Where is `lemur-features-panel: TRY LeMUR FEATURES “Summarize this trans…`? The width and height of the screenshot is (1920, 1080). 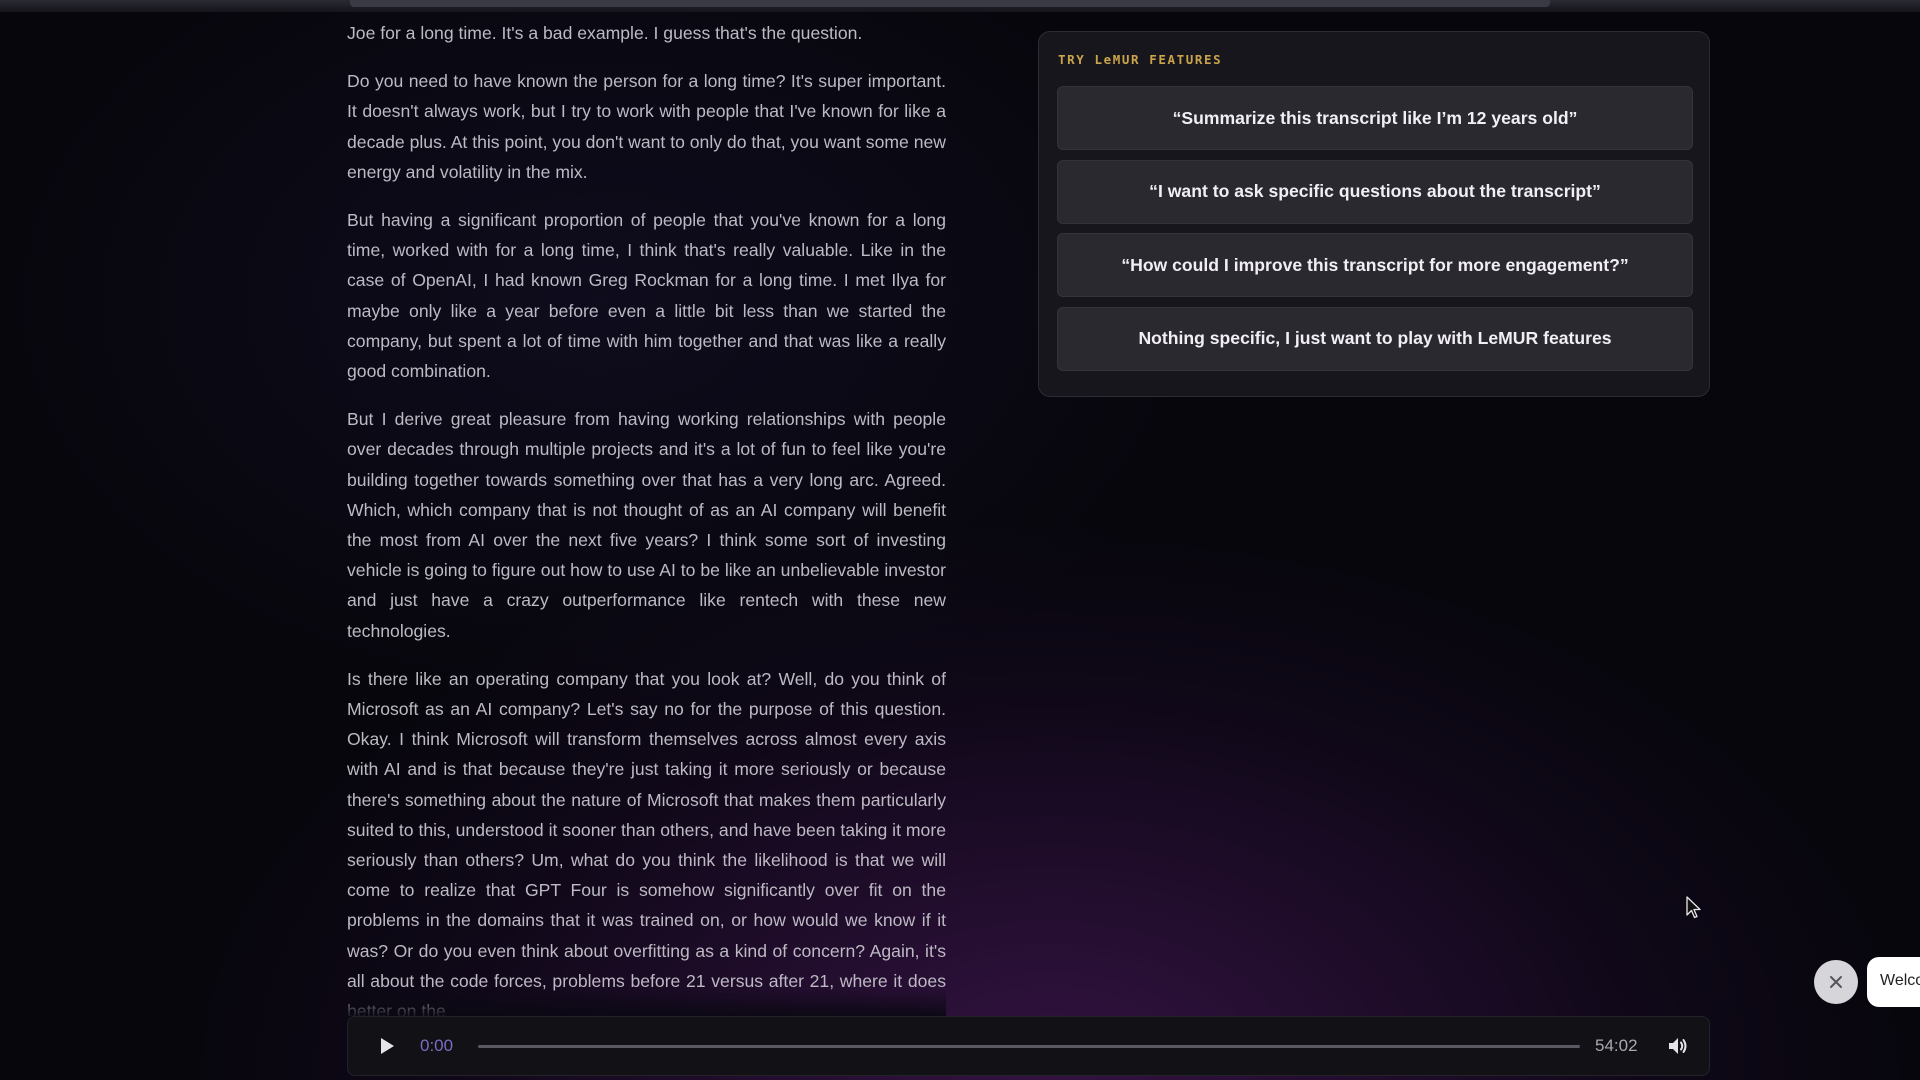
lemur-features-panel: TRY LeMUR FEATURES “Summarize this trans… is located at coordinates (1374, 214).